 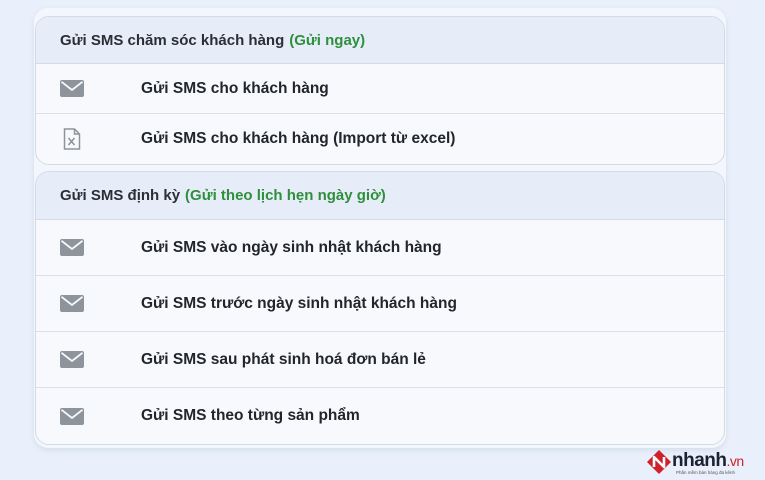 I want to click on section-title: Gửi SMS định kỳ, so click(x=120, y=195).